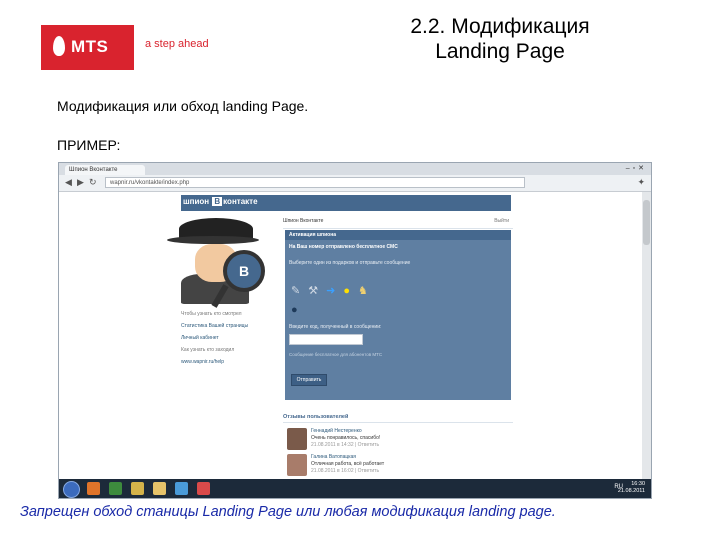 Image resolution: width=720 pixels, height=540 pixels. I want to click on spy-hat-brim, so click(213, 240).